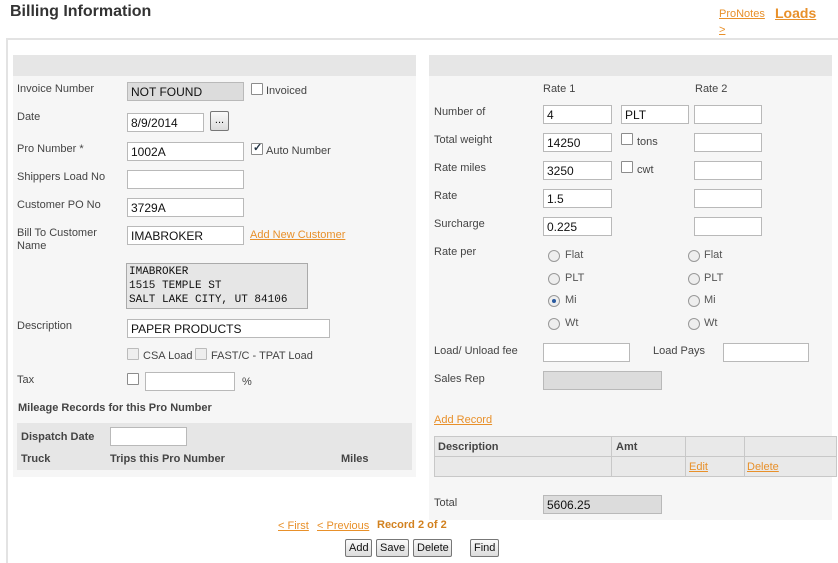  What do you see at coordinates (694, 324) in the screenshot?
I see `rate2-wt-radio` at bounding box center [694, 324].